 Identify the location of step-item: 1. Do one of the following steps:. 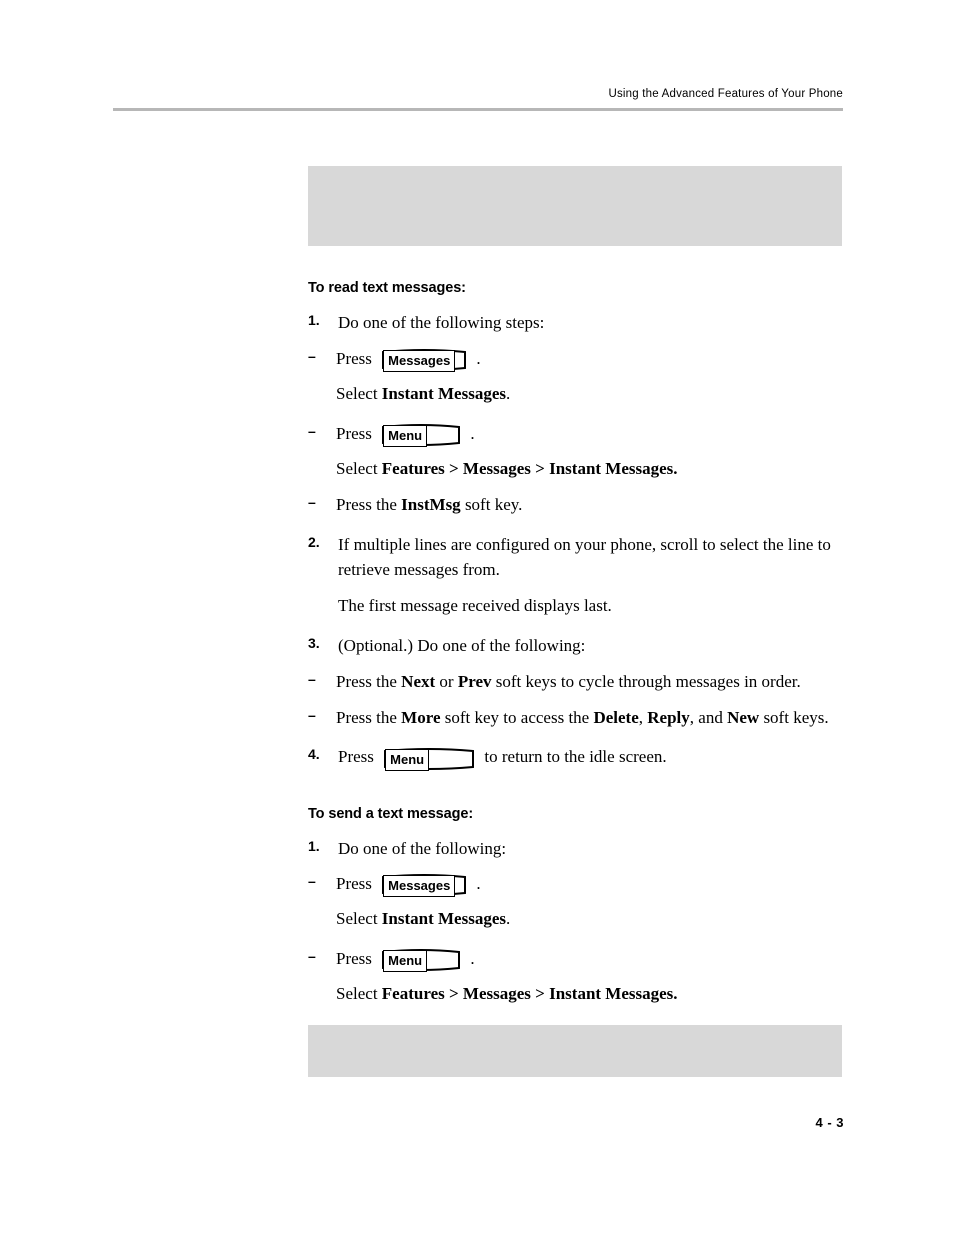
(575, 323).